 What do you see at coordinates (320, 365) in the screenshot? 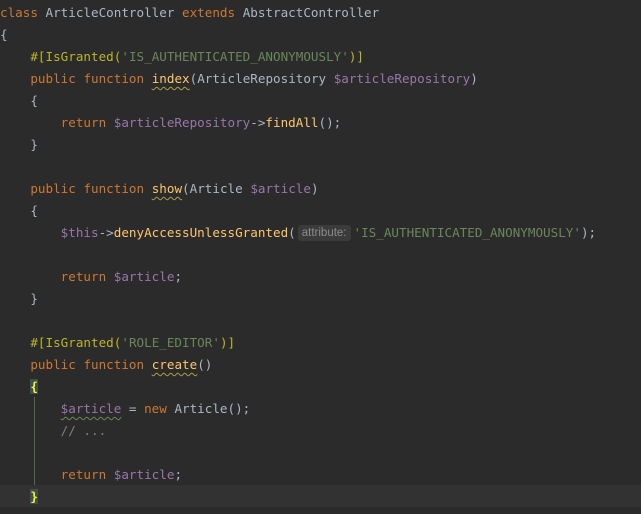
I see `code-line: public function create()` at bounding box center [320, 365].